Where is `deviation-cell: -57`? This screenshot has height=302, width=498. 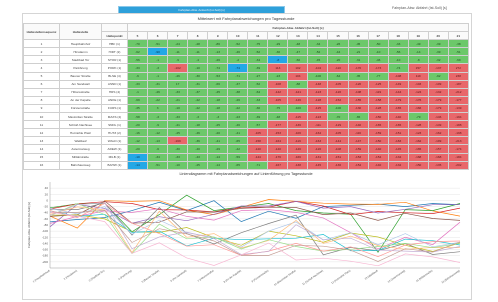 deviation-cell: -57 is located at coordinates (258, 125).